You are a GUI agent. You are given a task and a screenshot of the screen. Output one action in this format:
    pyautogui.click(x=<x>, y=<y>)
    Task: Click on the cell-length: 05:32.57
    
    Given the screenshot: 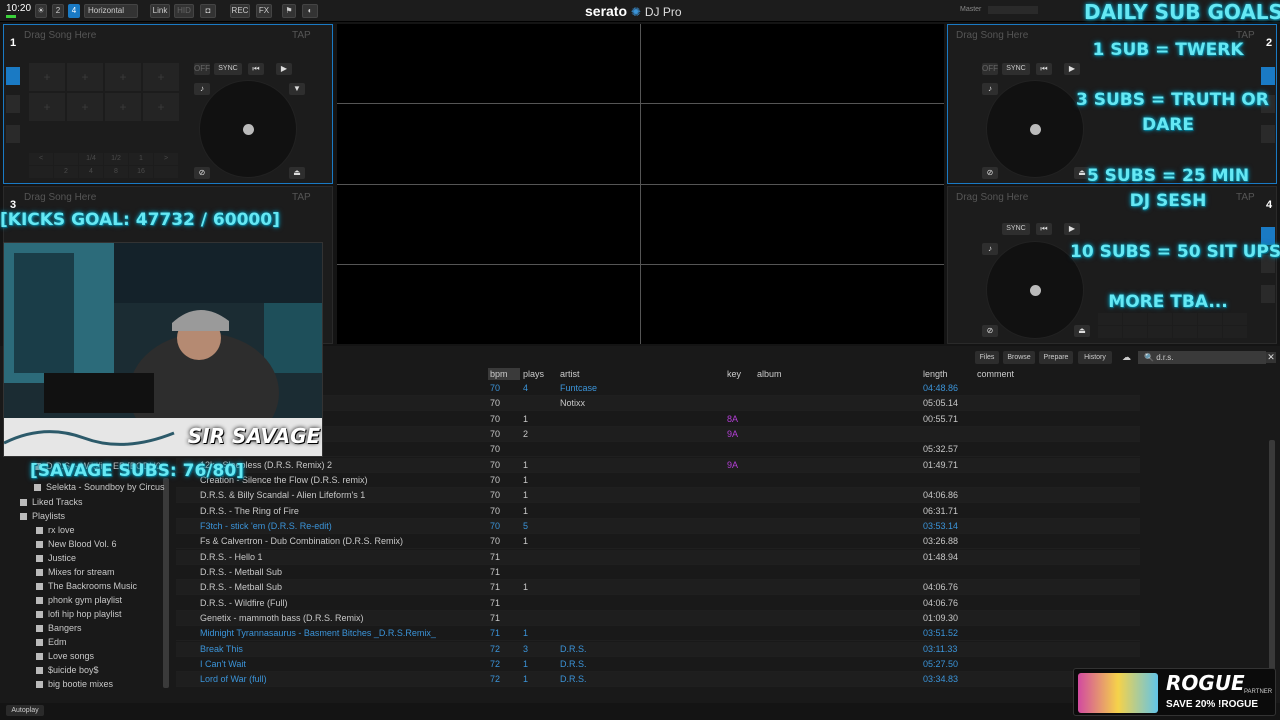 What is the action you would take?
    pyautogui.click(x=941, y=449)
    